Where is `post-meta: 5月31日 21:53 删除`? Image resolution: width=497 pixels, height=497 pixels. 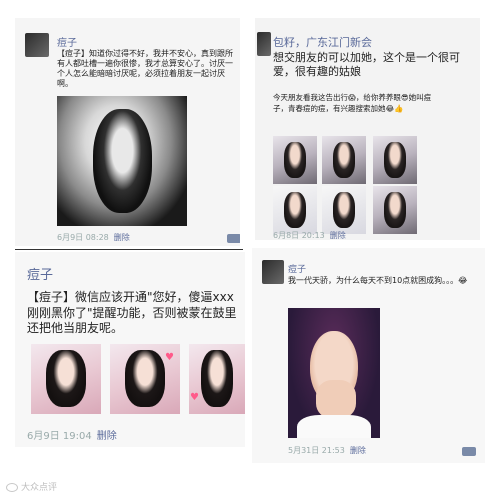 post-meta: 5月31日 21:53 删除 is located at coordinates (327, 450).